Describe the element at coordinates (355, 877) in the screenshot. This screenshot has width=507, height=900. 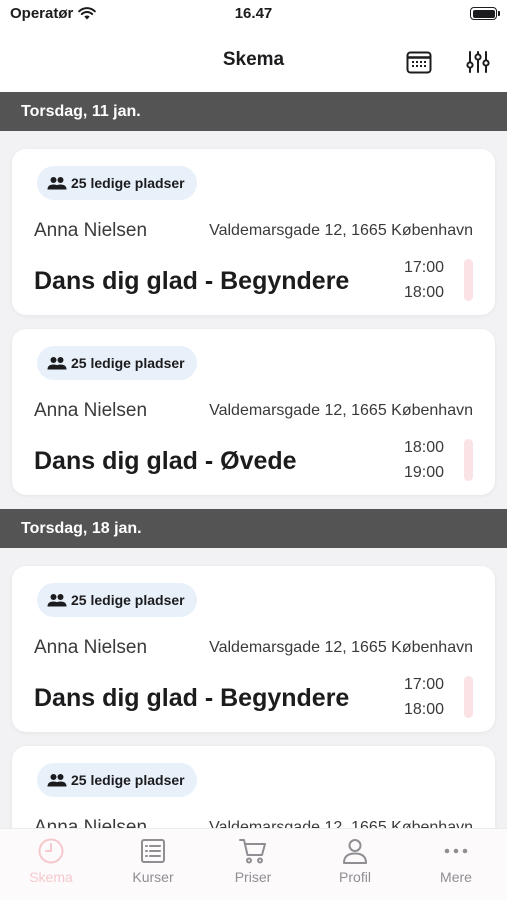
I see `tab-label: Profil` at that location.